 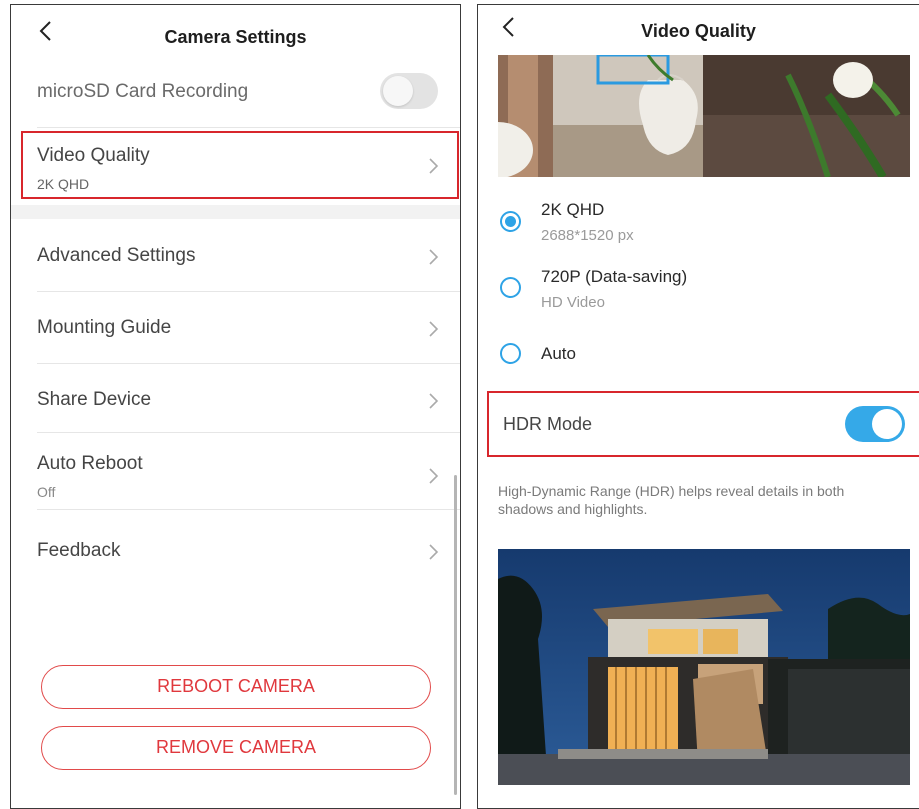 I want to click on feedback-label: Feedback, so click(x=79, y=550).